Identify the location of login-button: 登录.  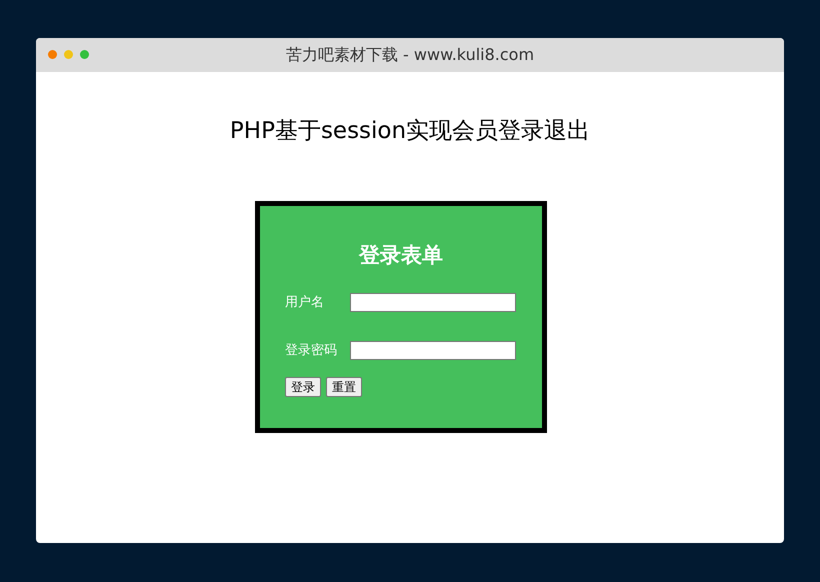
(303, 387).